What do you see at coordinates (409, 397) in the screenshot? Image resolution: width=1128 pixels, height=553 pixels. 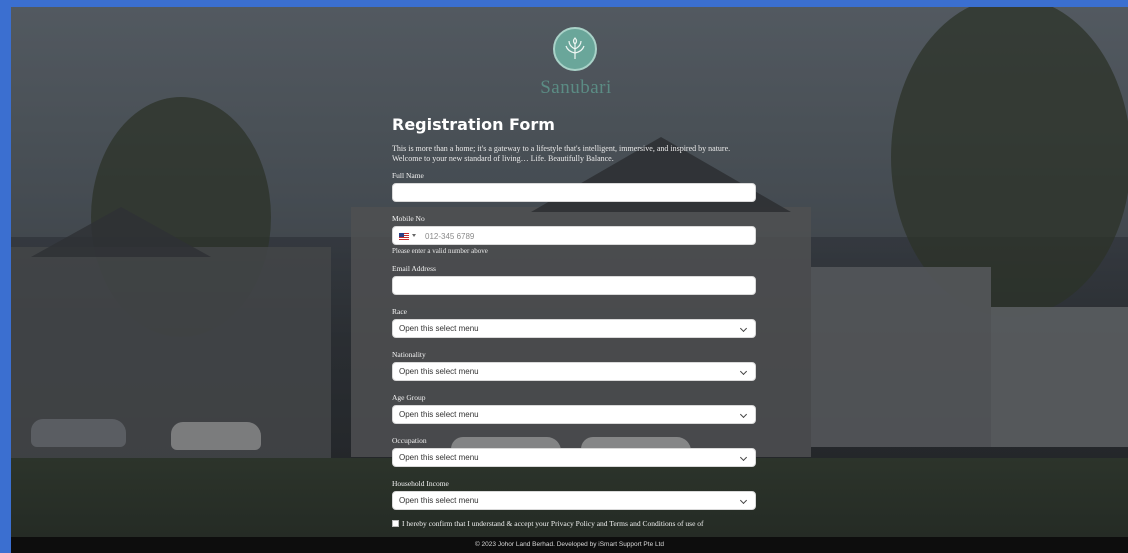 I see `age-group-label: Age Group` at bounding box center [409, 397].